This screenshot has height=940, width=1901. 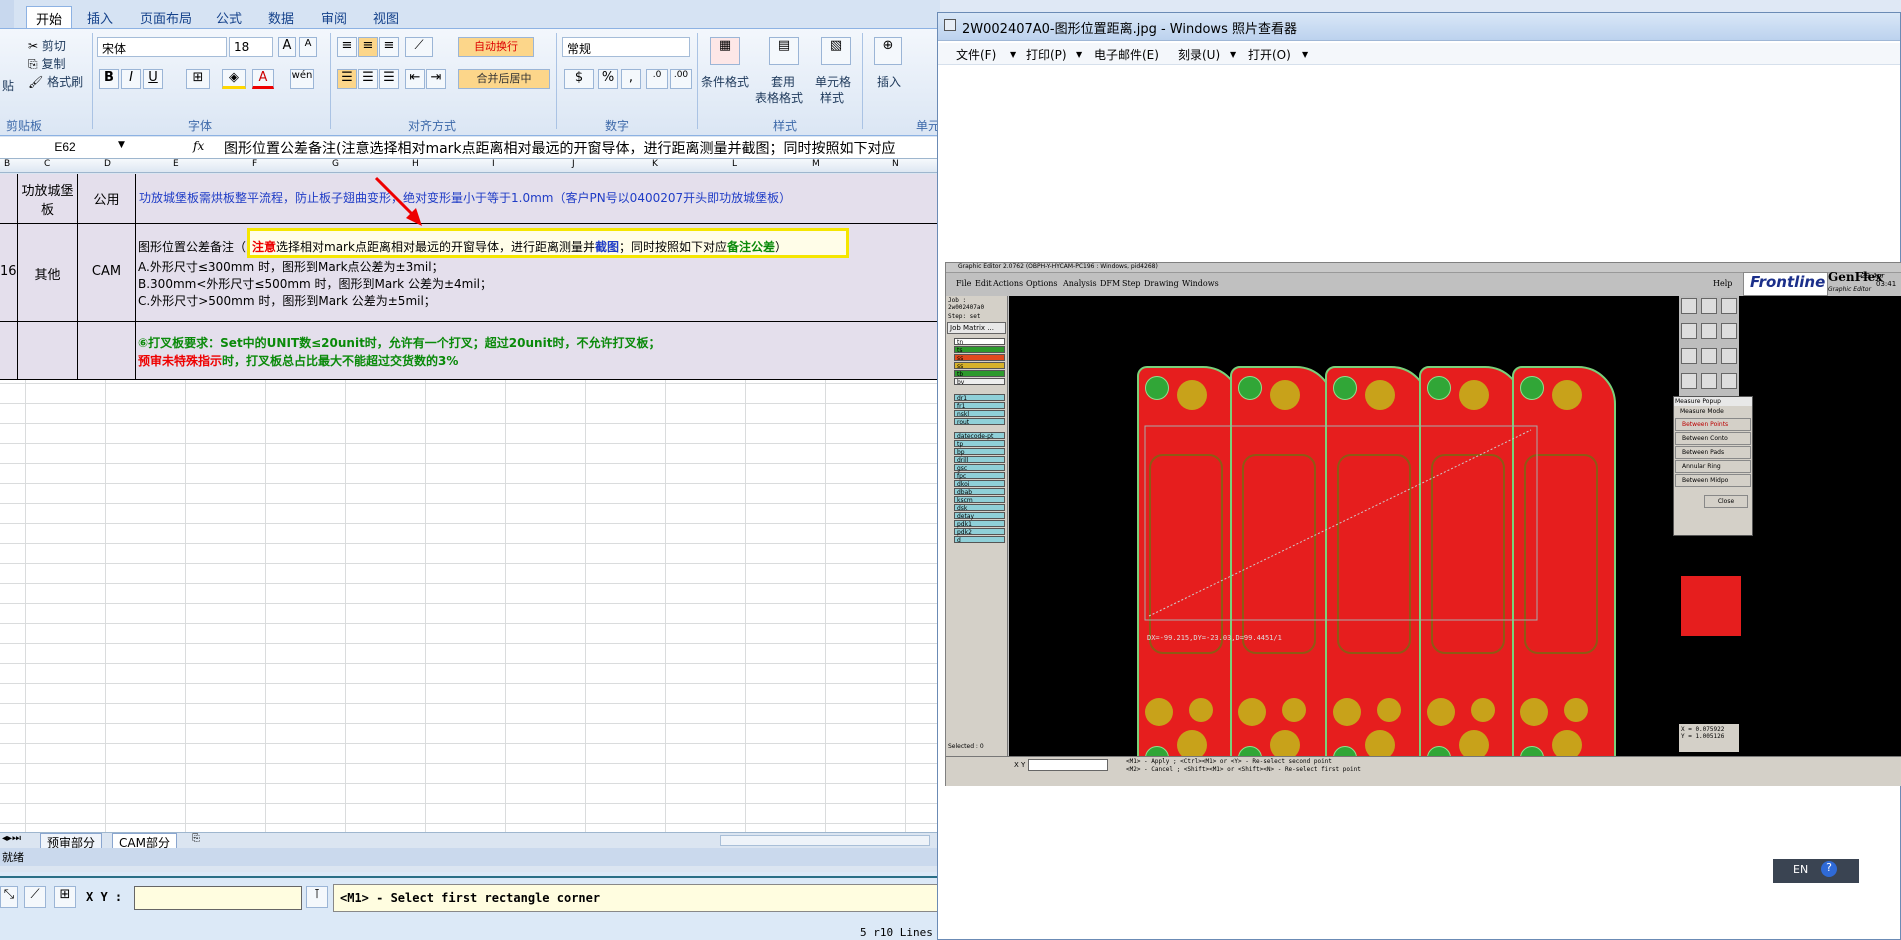 I want to click on col-header-j: J, so click(x=573, y=164).